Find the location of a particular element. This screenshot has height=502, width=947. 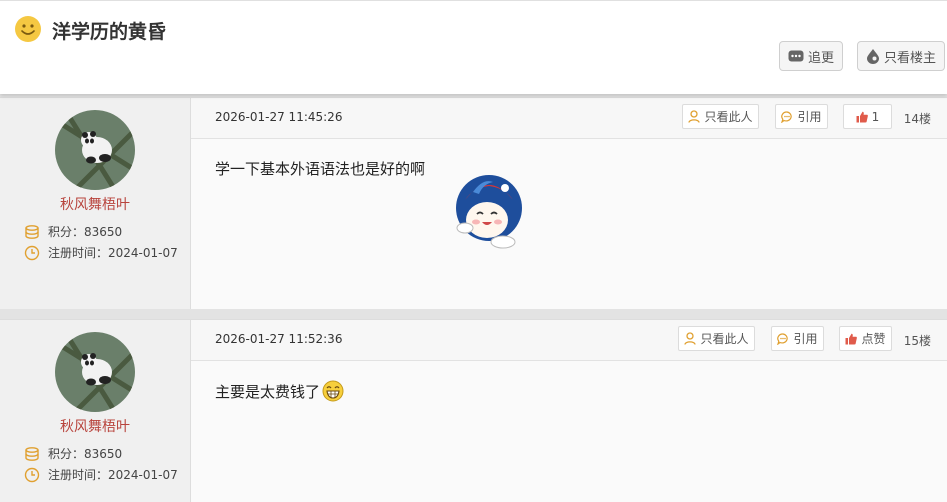

like-label: 点赞 is located at coordinates (873, 339).